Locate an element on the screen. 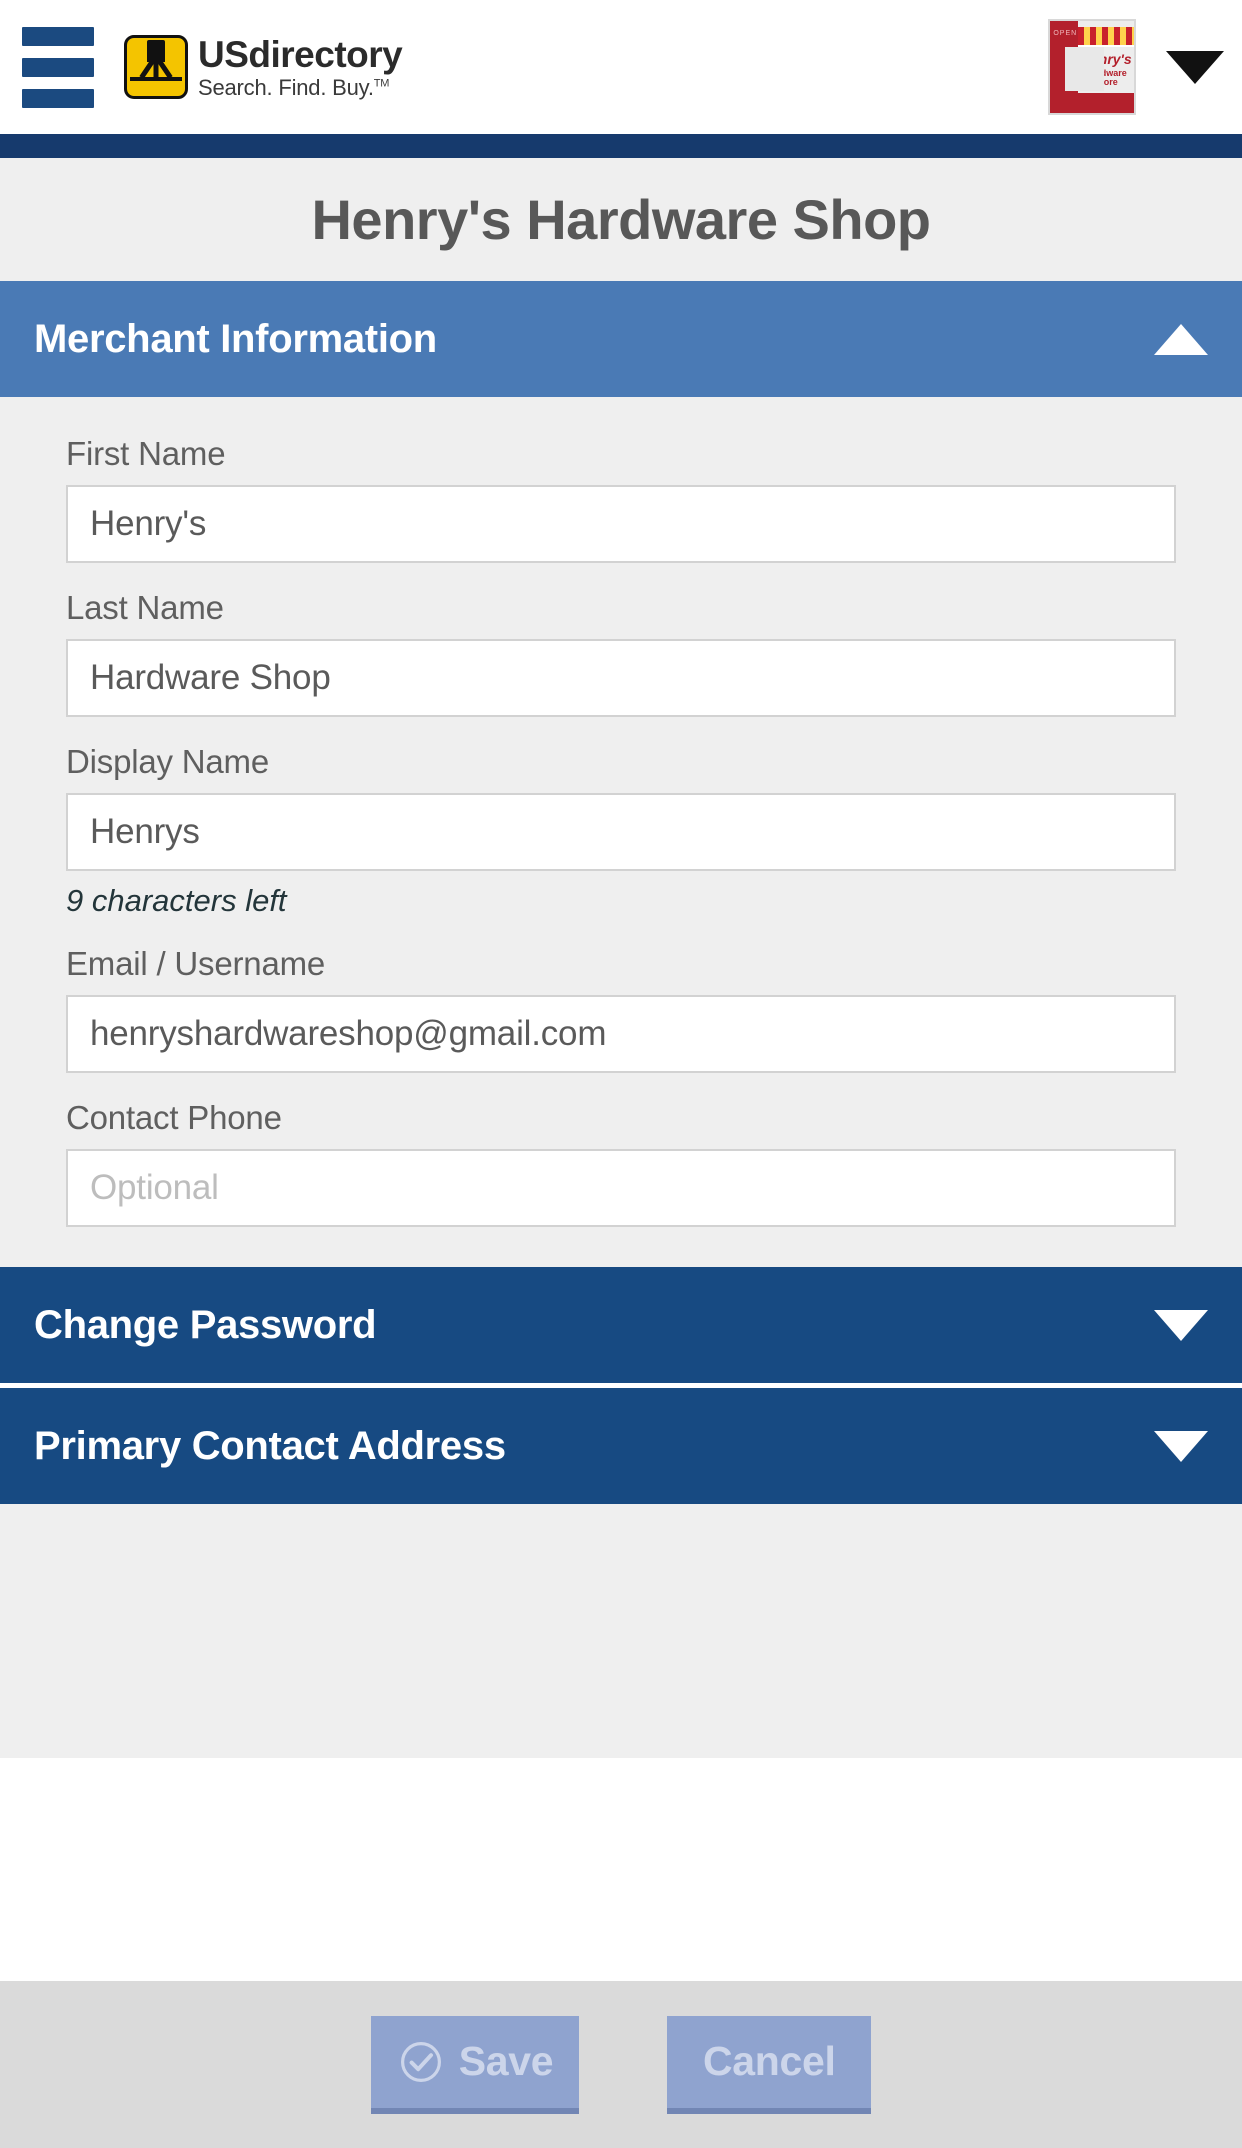  first-name-input: Henry's is located at coordinates (621, 524).